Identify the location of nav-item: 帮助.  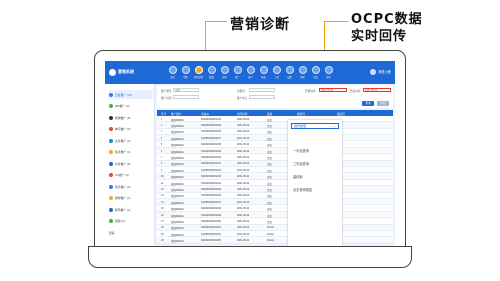
(302, 73).